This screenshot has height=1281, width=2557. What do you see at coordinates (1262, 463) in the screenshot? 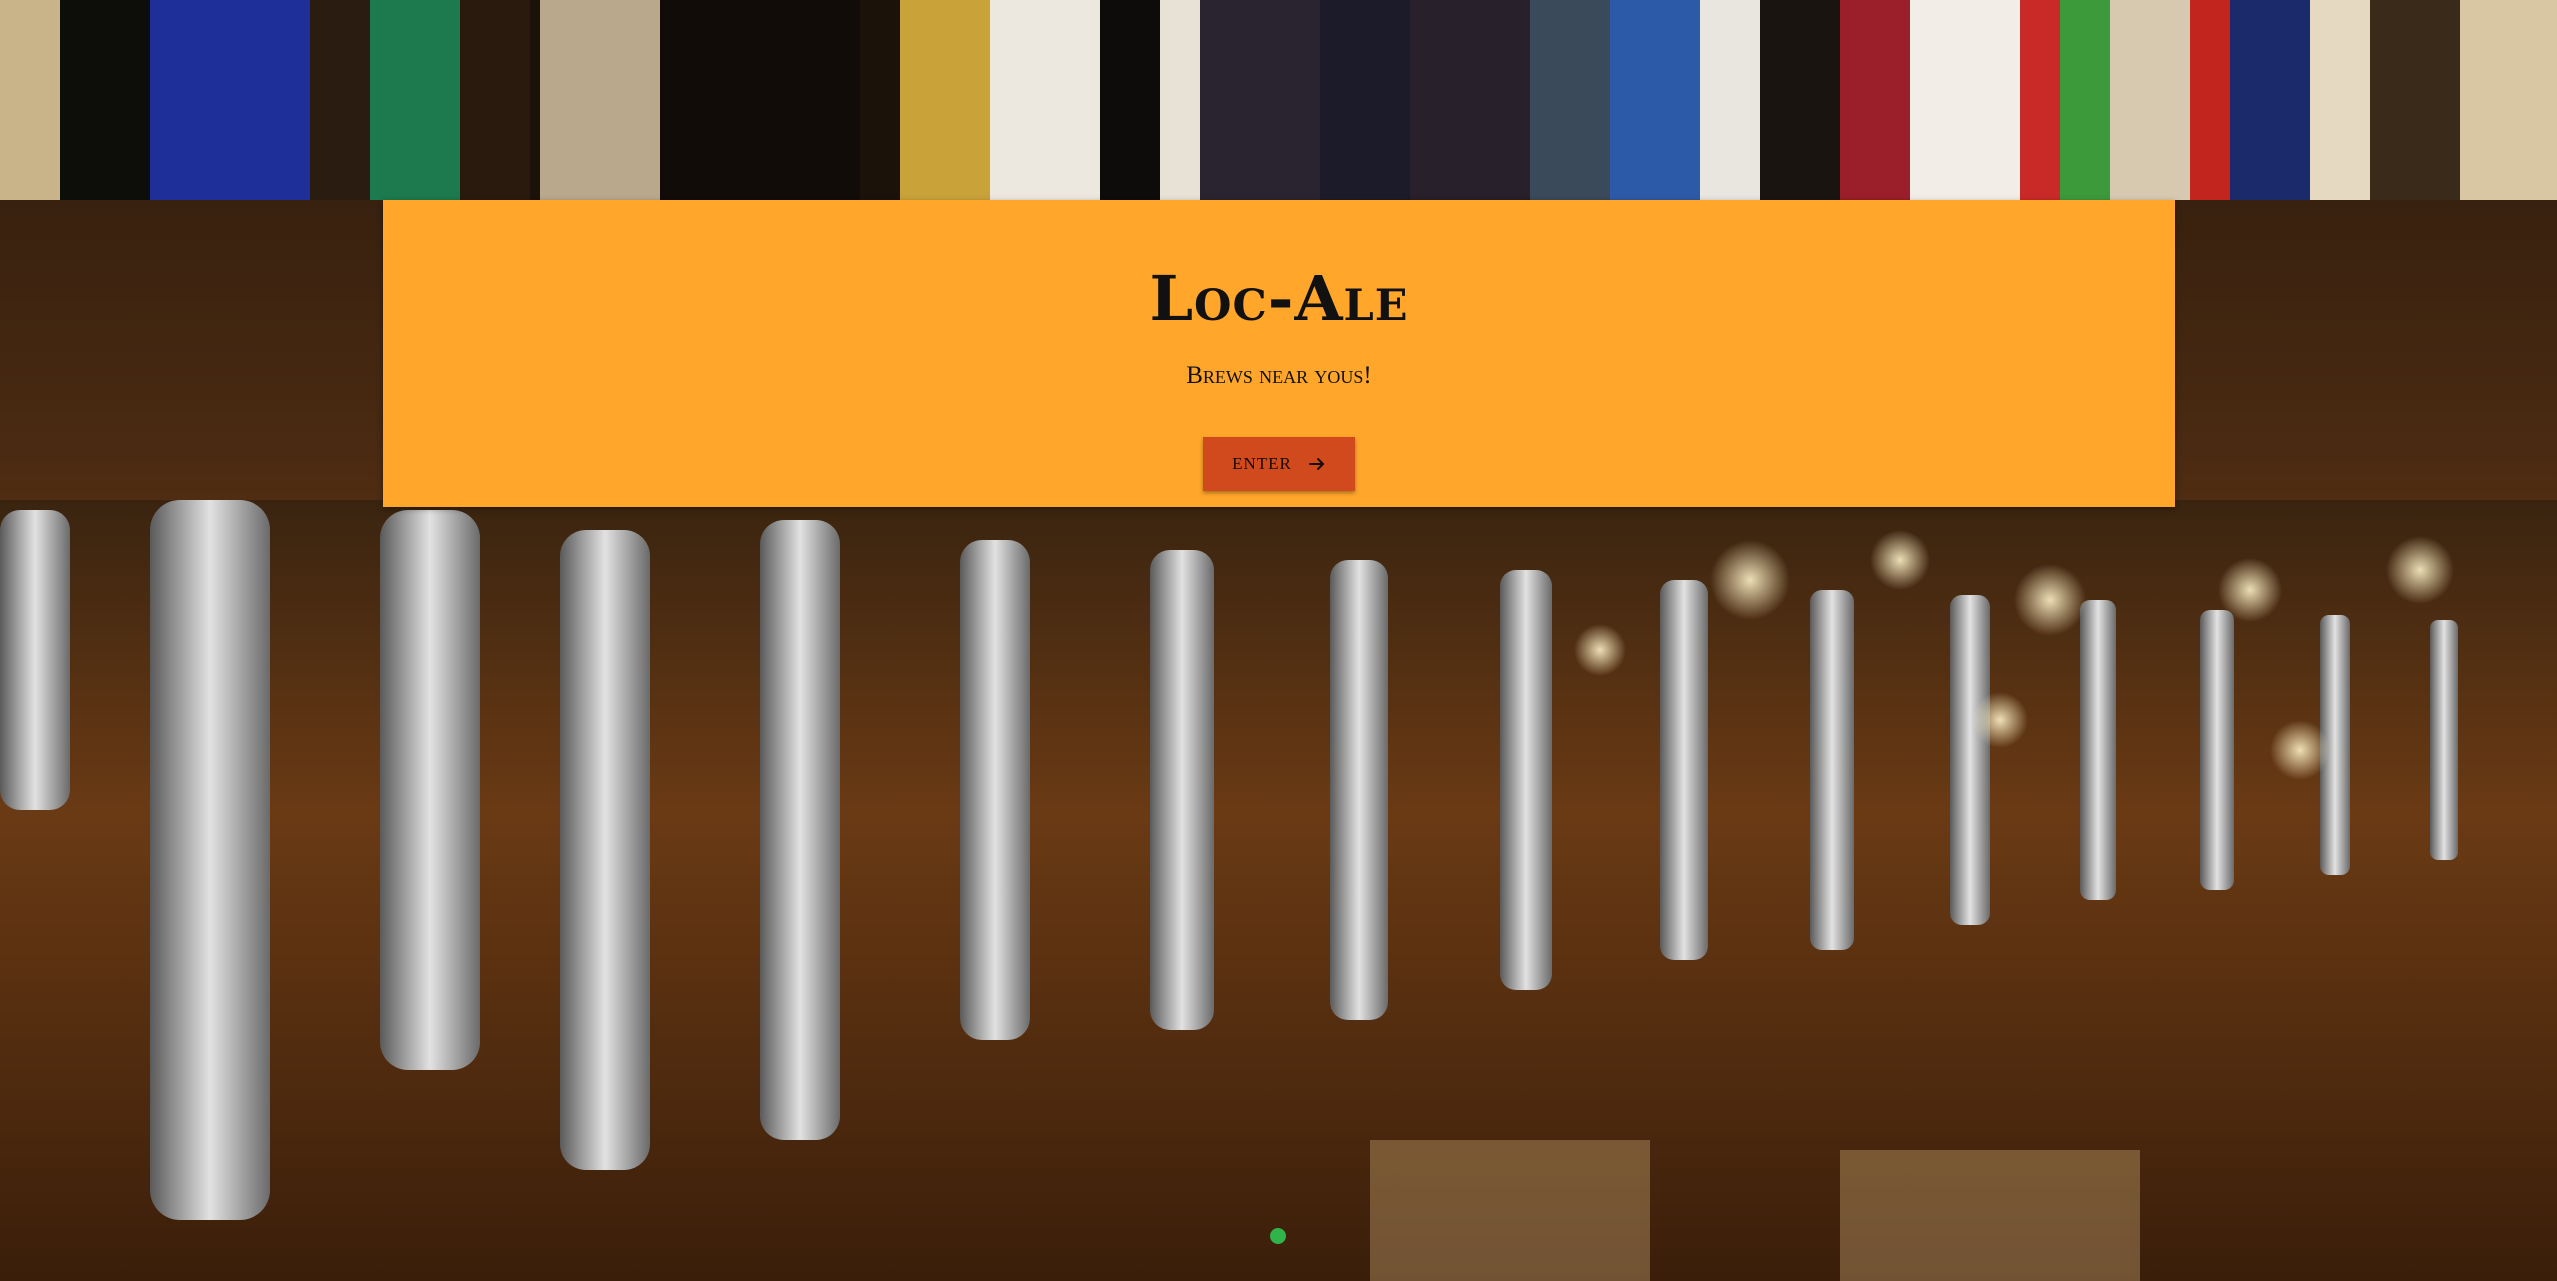
I see `enter-button-label: ENTER` at bounding box center [1262, 463].